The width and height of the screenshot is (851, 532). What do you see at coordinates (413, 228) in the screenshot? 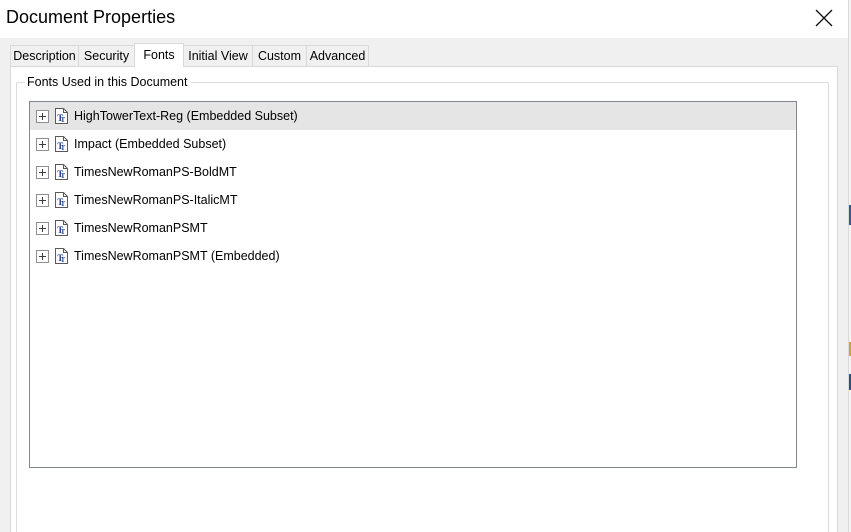
I see `font-tree-item: T T TimesNewRomanPSMT` at bounding box center [413, 228].